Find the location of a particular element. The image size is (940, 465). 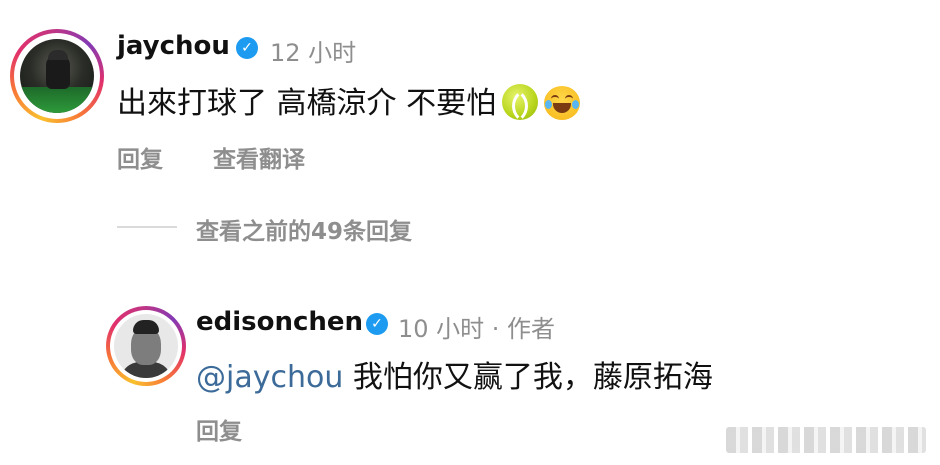

comment-username: jaychou is located at coordinates (173, 46).